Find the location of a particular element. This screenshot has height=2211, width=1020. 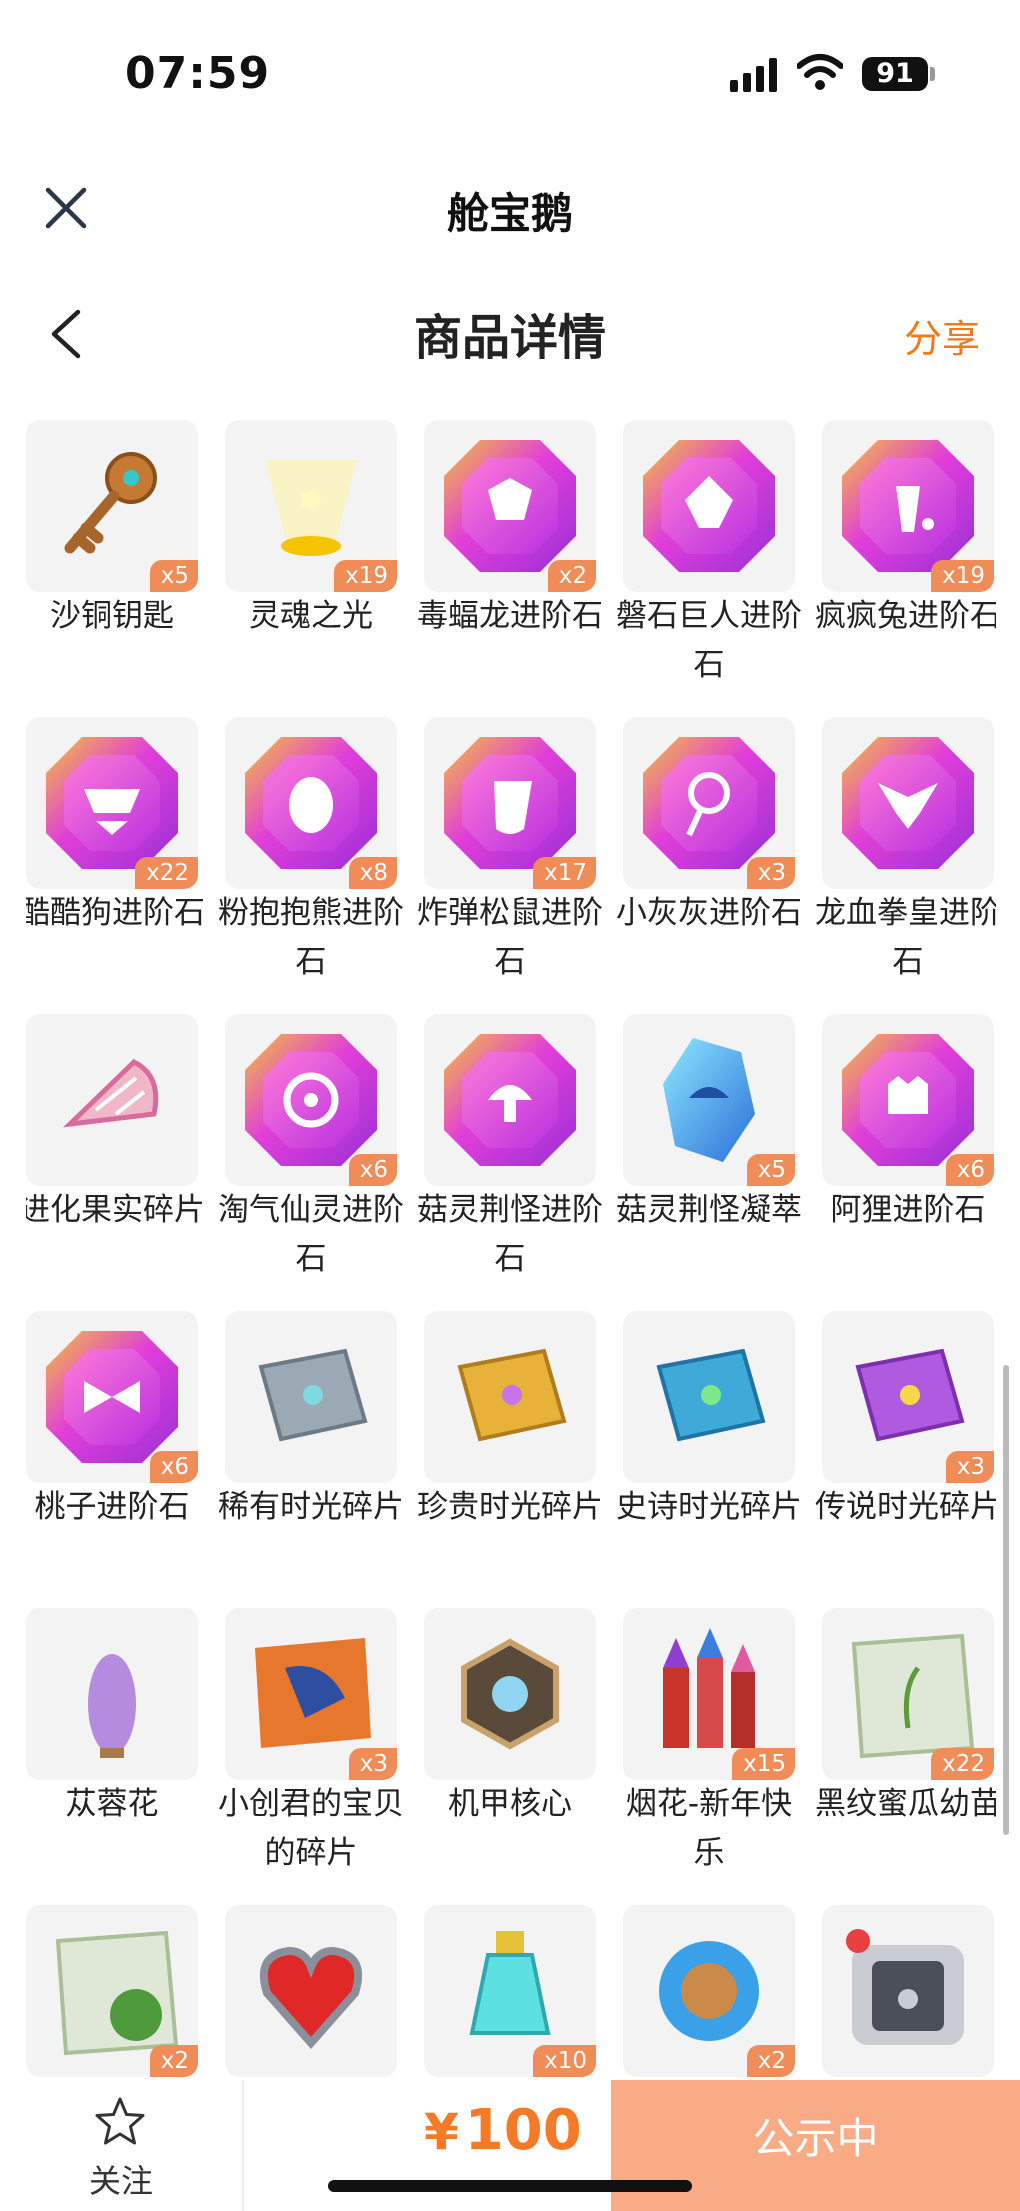

favorite-button: 关注 is located at coordinates (122, 2145).